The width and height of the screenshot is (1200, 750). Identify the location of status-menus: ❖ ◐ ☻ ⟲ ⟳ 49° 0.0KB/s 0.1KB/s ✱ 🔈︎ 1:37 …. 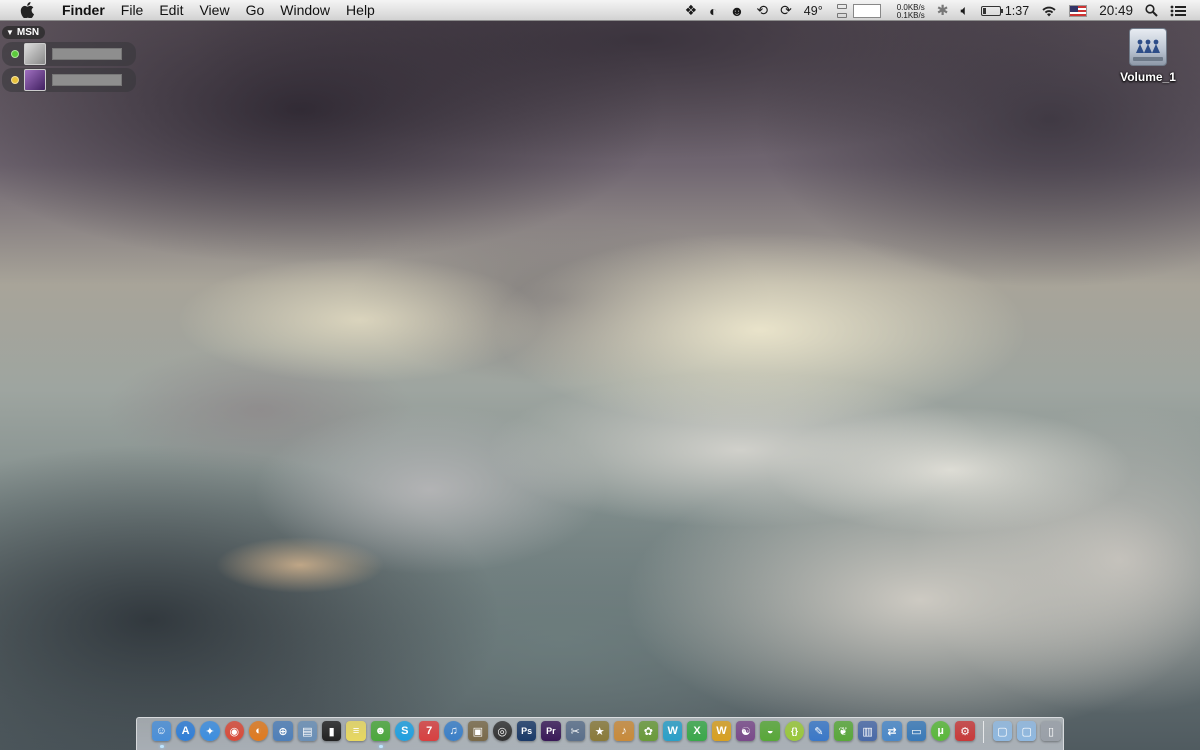
(939, 10).